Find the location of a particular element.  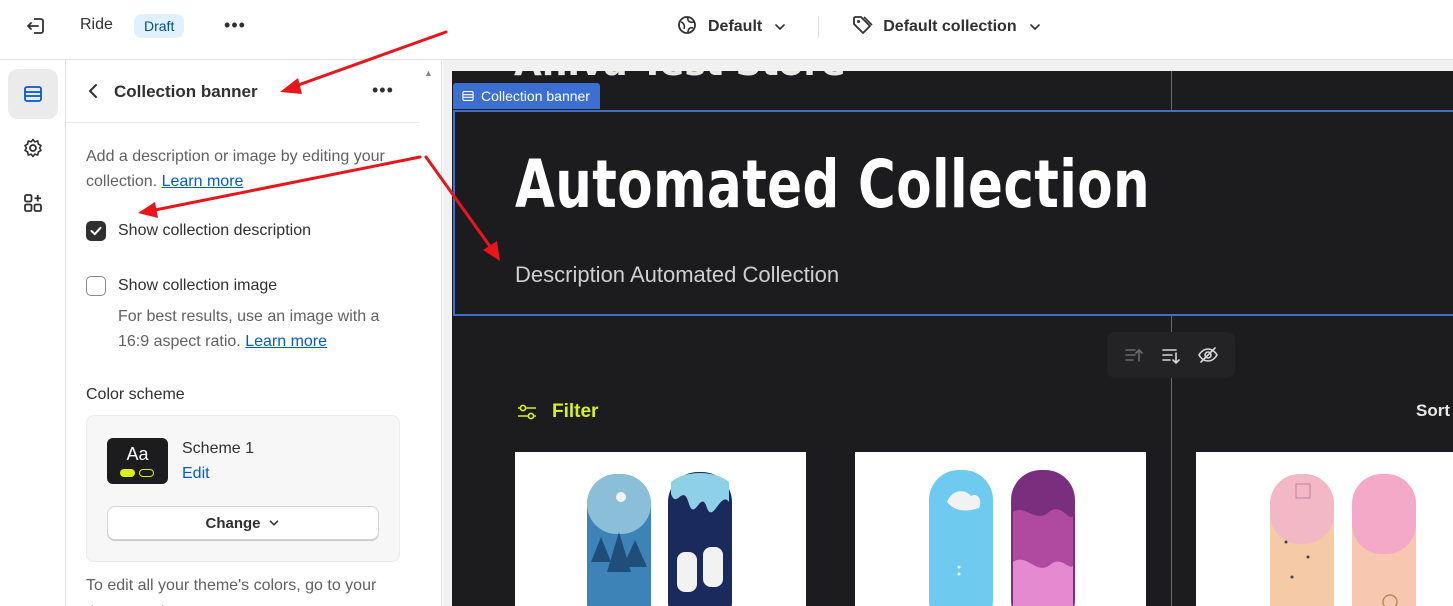

change-scheme-button: Change is located at coordinates (243, 523).